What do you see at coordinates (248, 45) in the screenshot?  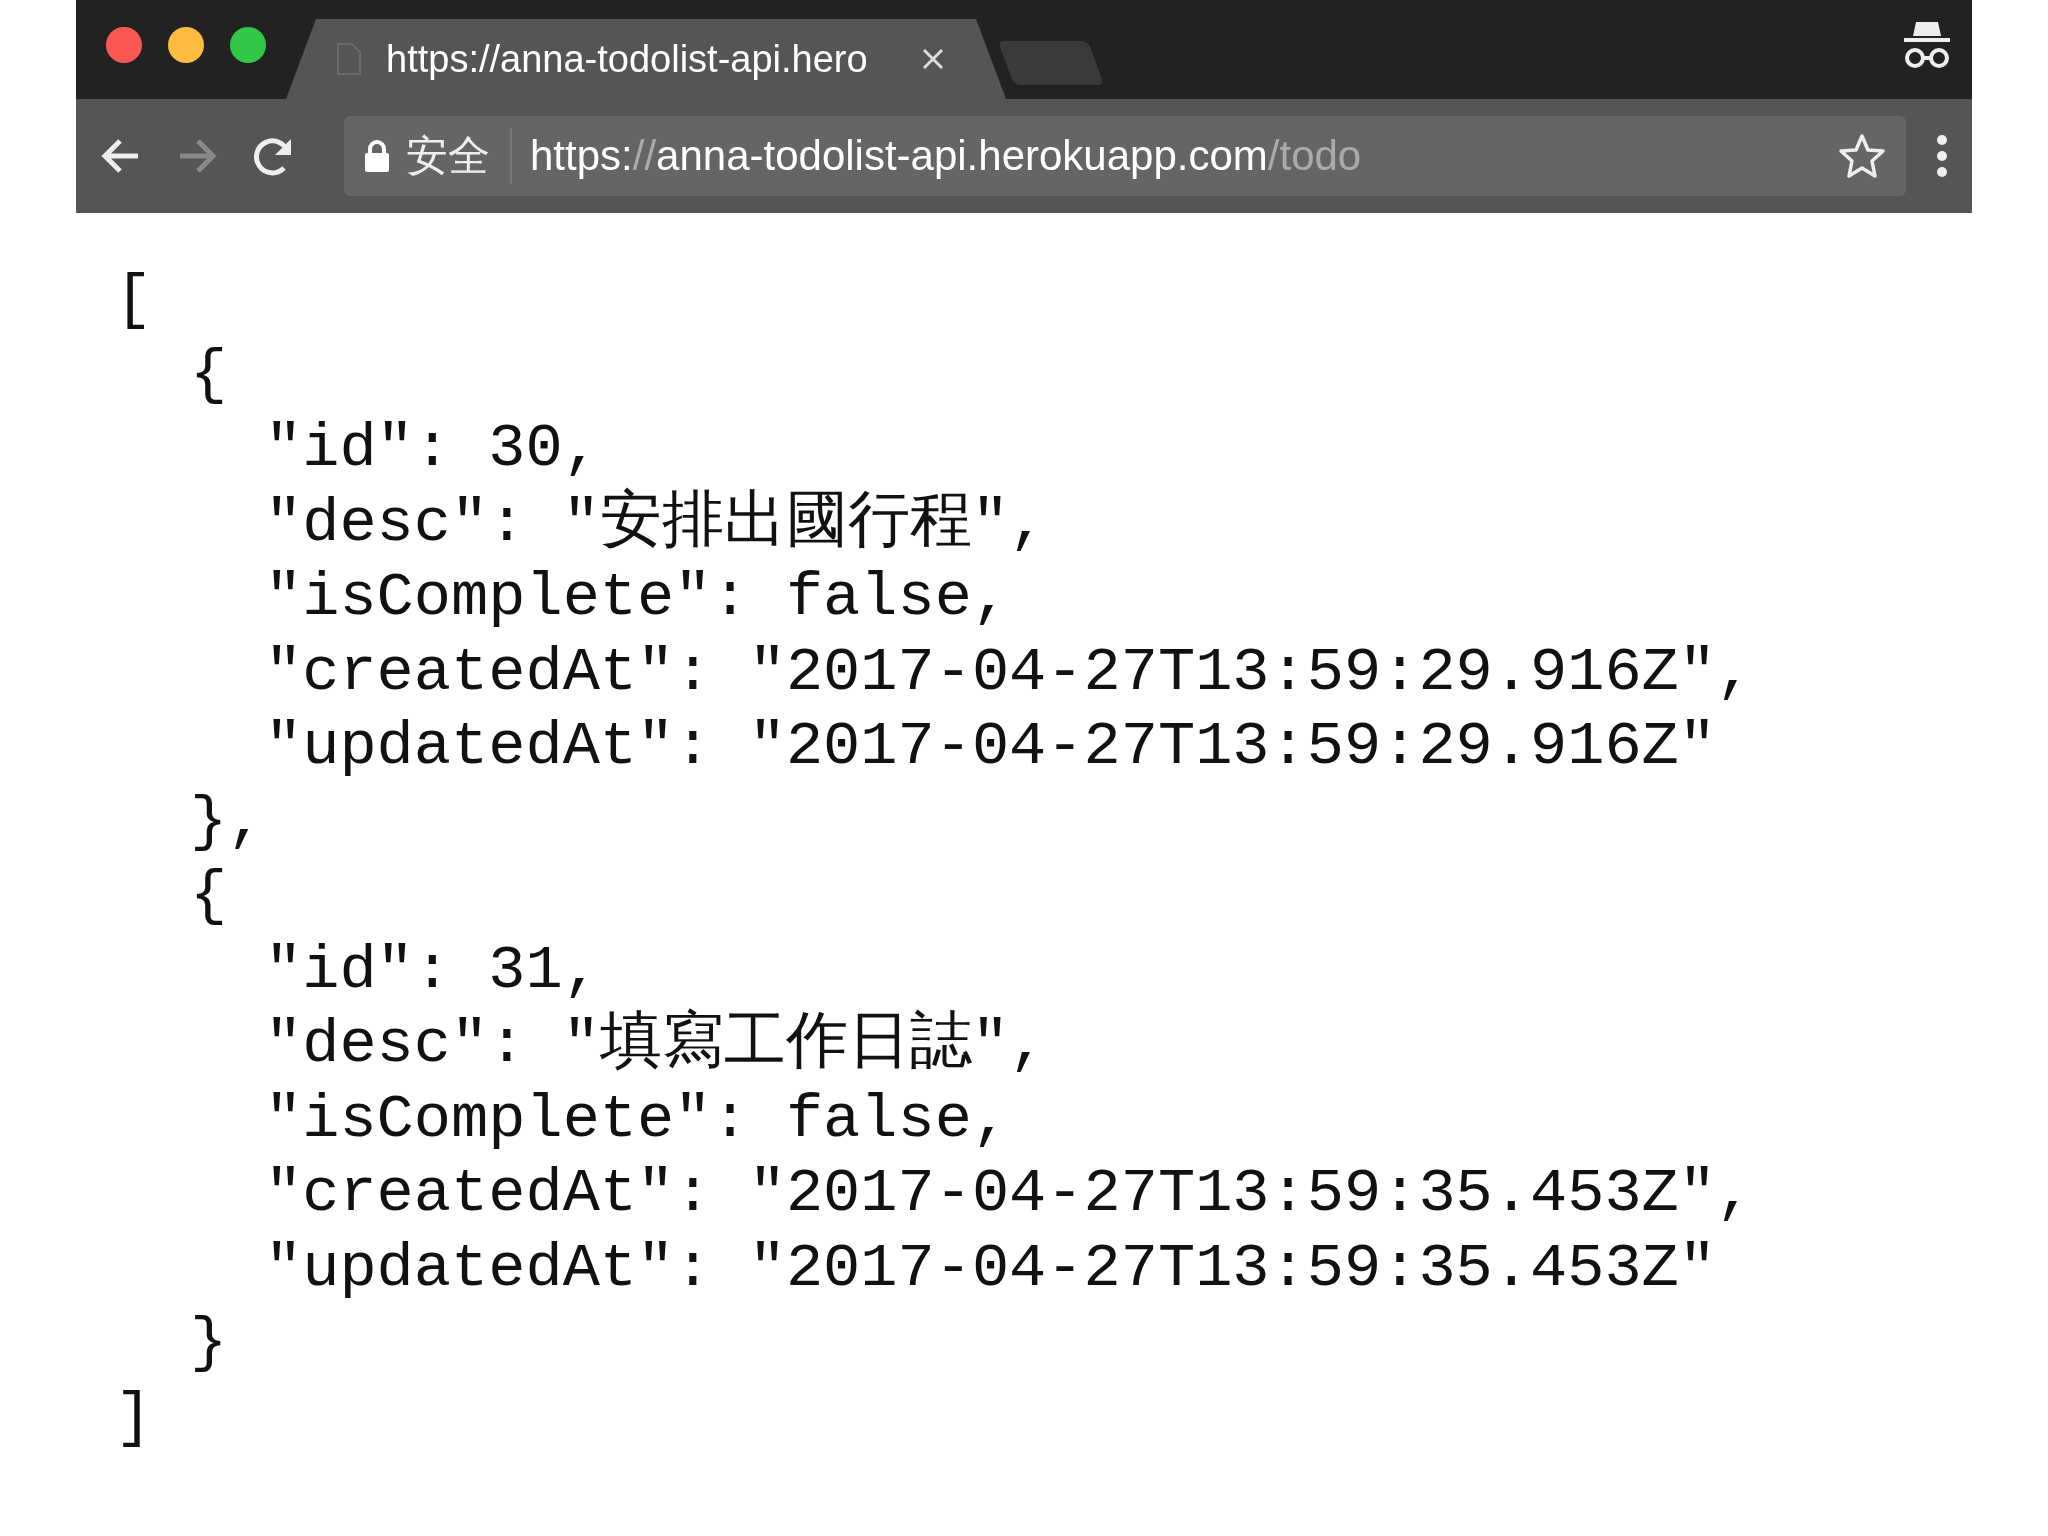 I see `maximize-window-button` at bounding box center [248, 45].